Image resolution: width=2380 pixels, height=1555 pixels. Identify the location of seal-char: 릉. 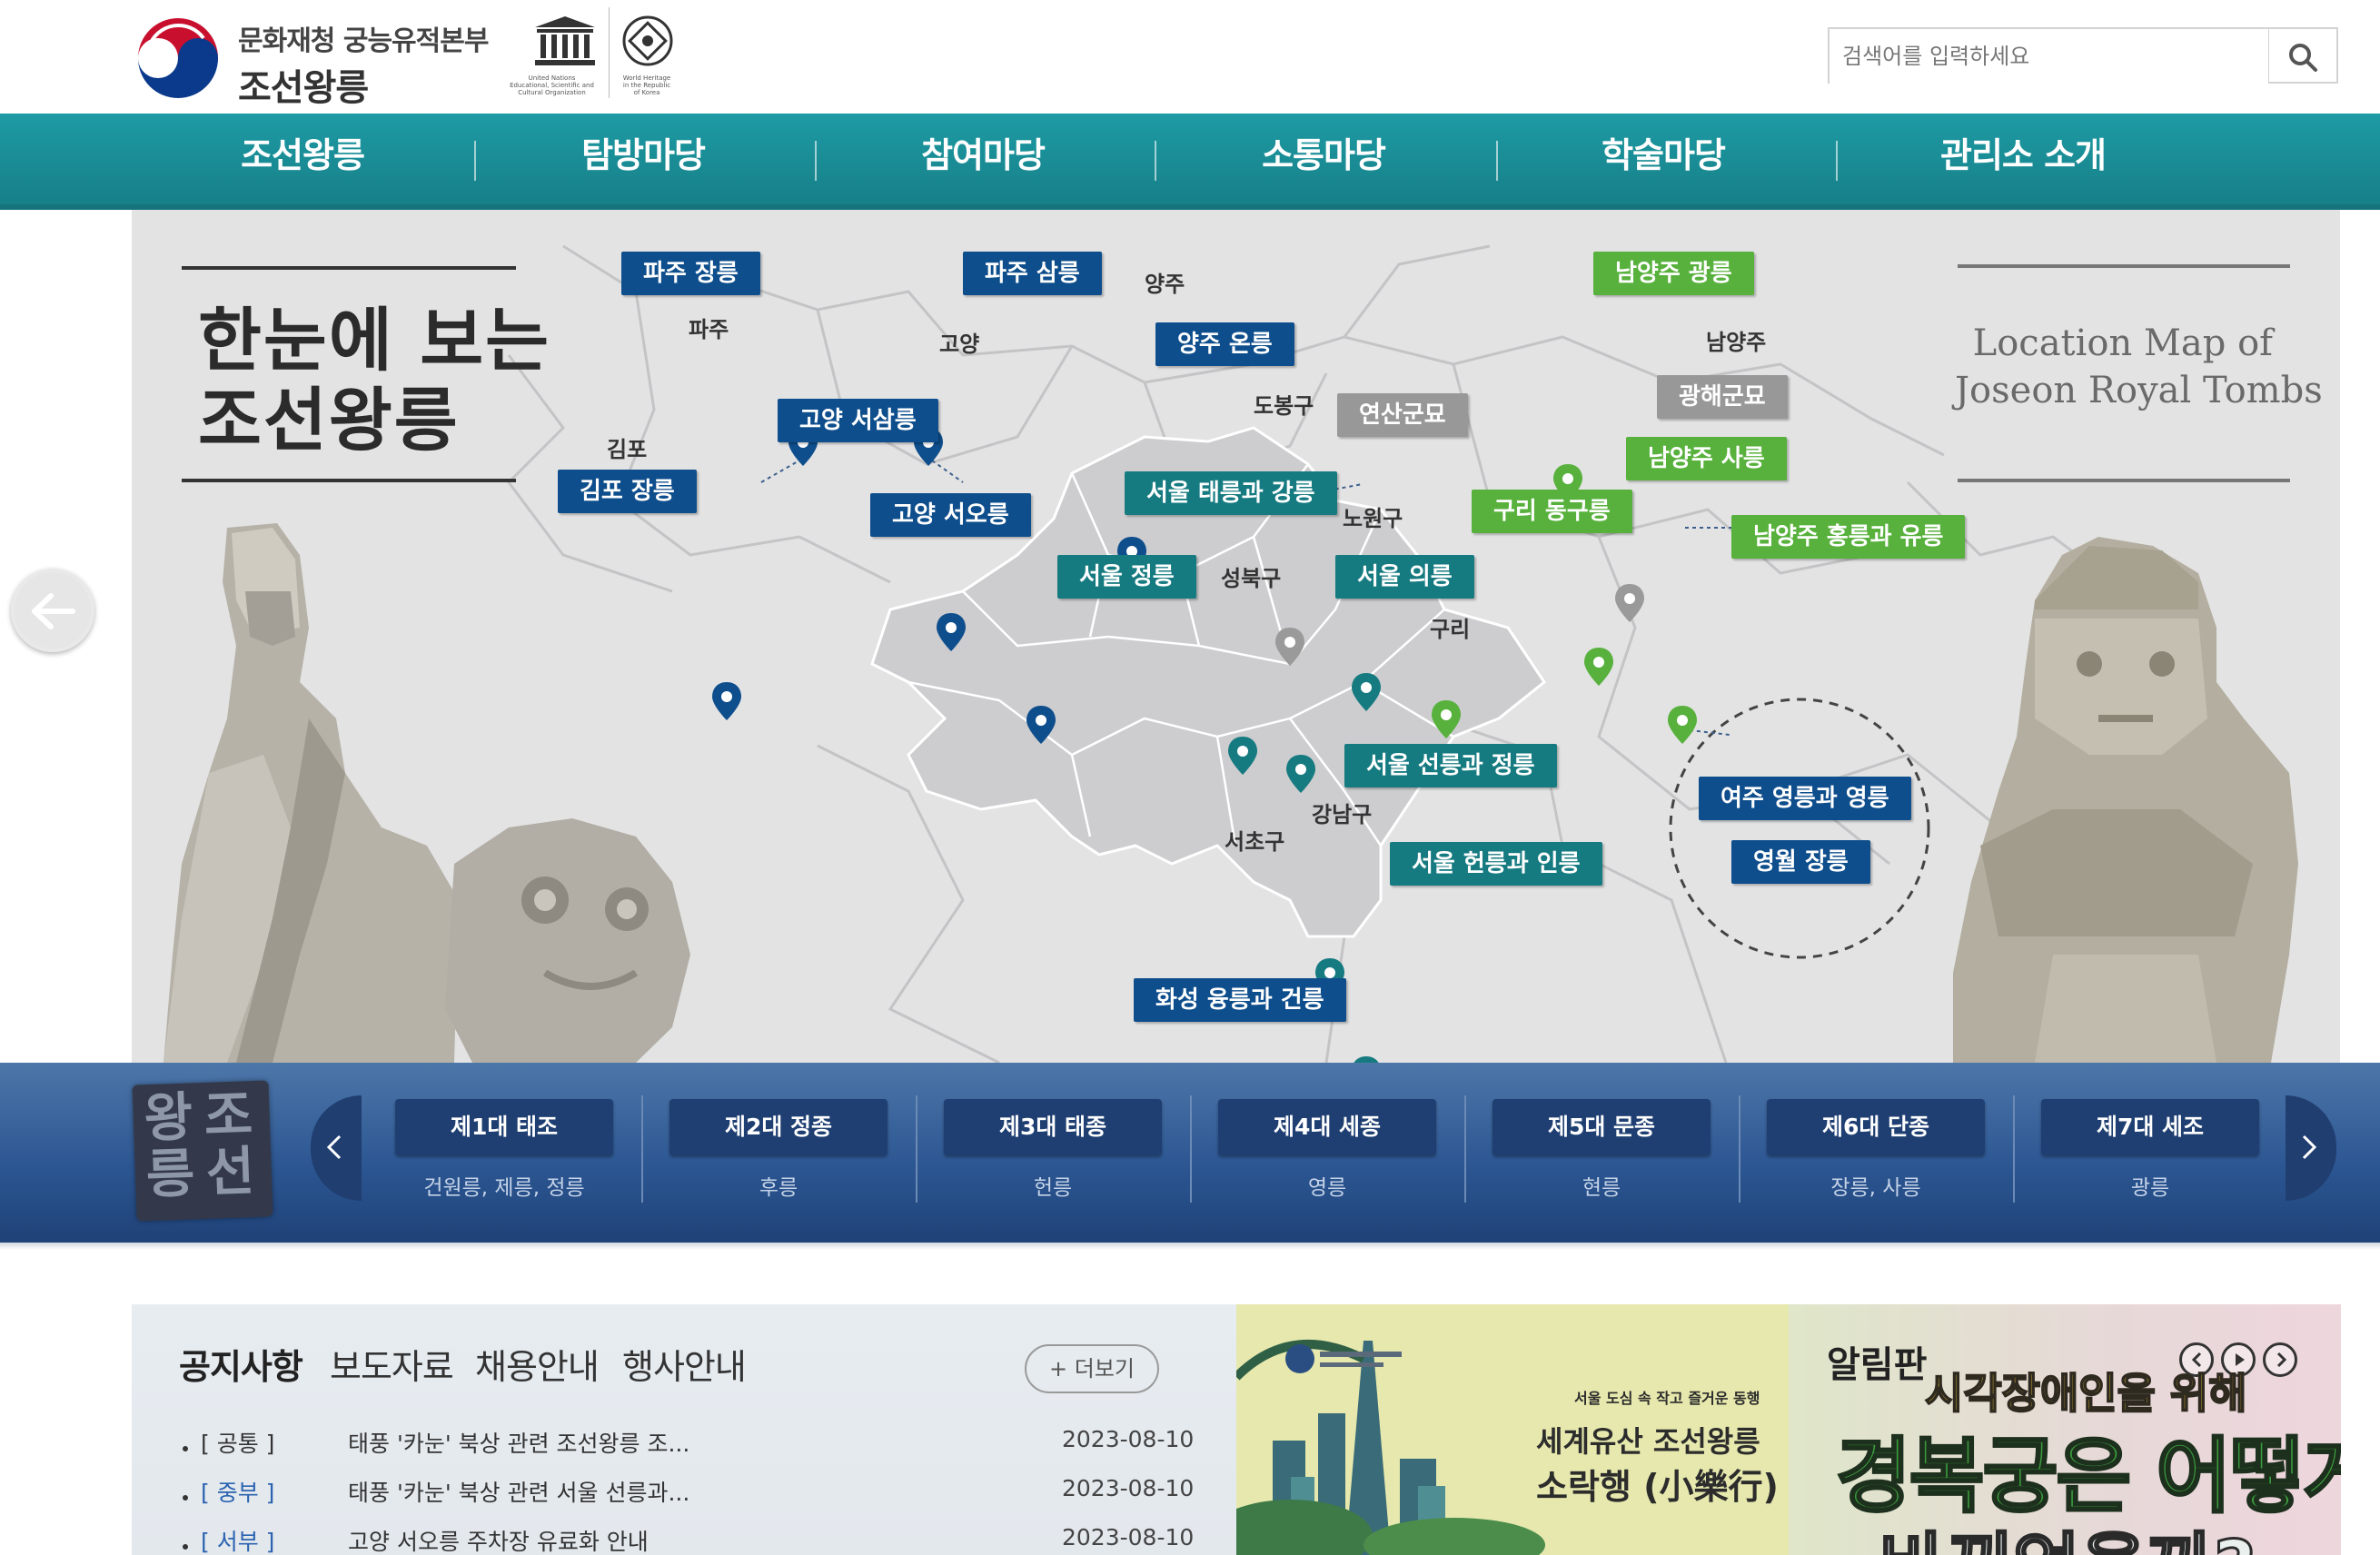
(170, 1174).